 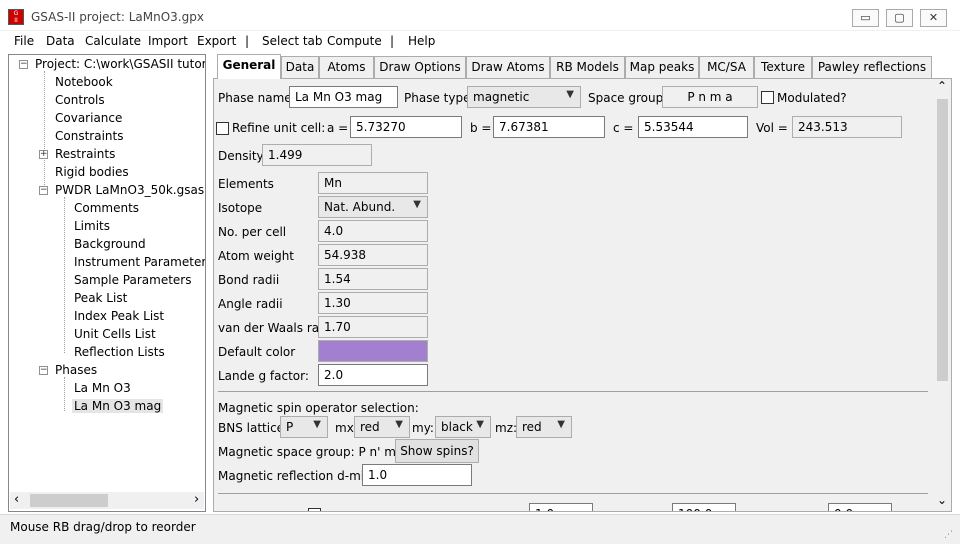 What do you see at coordinates (354, 41) in the screenshot?
I see `menu-compute: Compute` at bounding box center [354, 41].